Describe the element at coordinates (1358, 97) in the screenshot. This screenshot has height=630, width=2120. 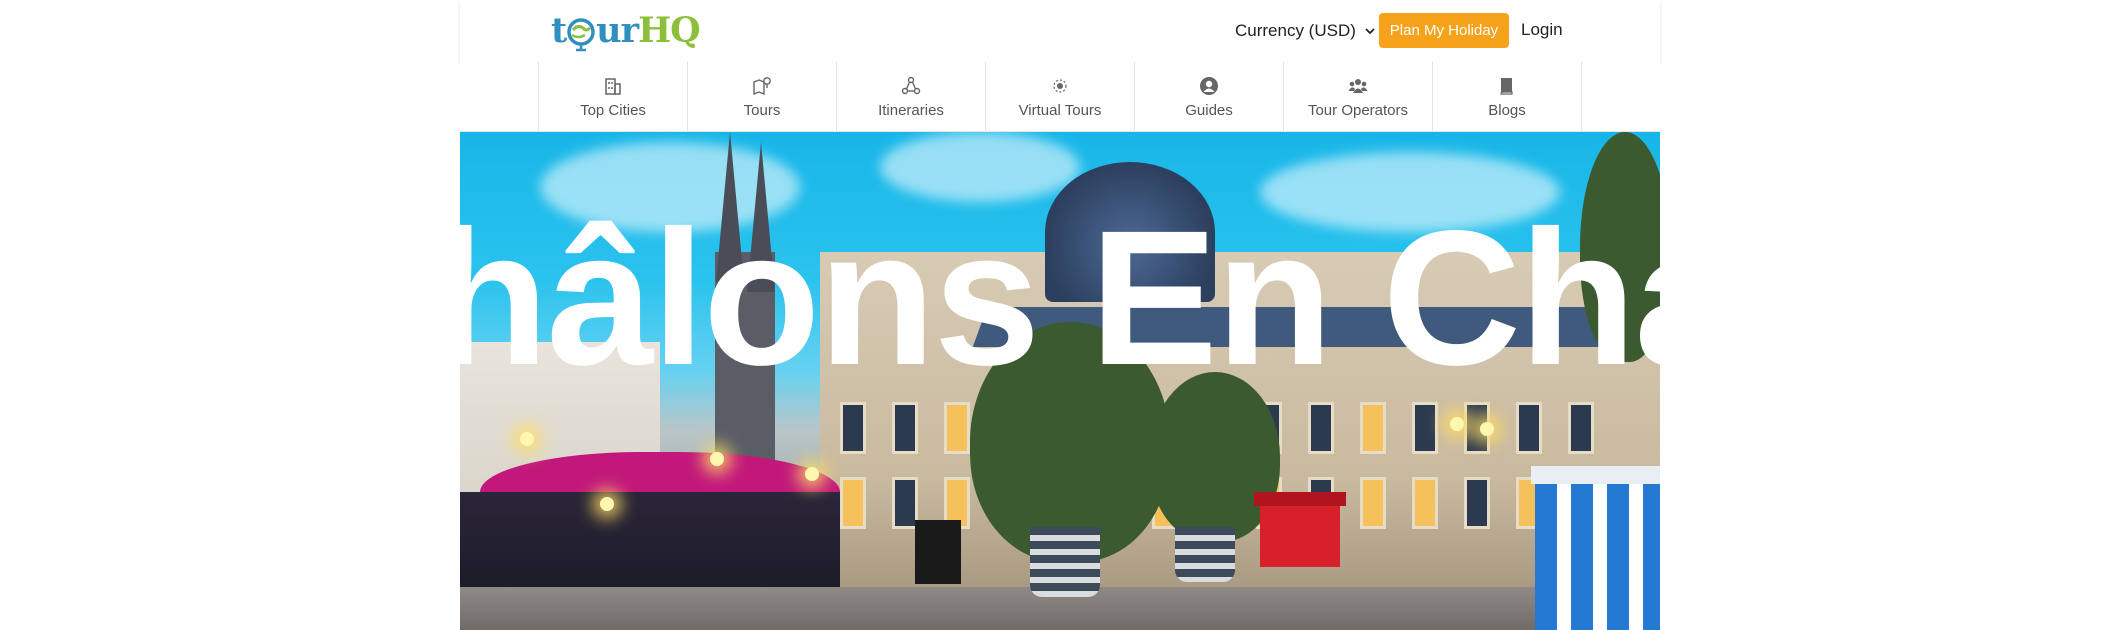
I see `nav-item-tour-operators: Tour Operators` at that location.